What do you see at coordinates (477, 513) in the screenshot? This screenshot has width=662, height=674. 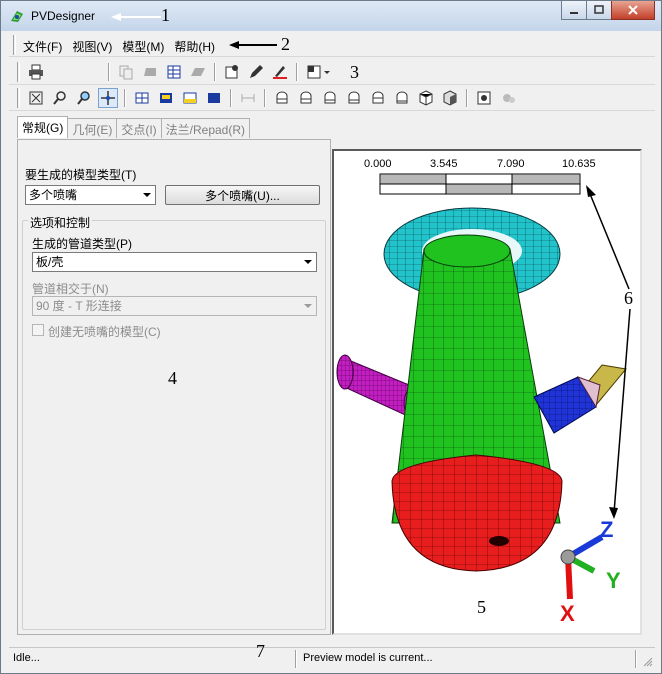 I see `vessel-bottom-head` at bounding box center [477, 513].